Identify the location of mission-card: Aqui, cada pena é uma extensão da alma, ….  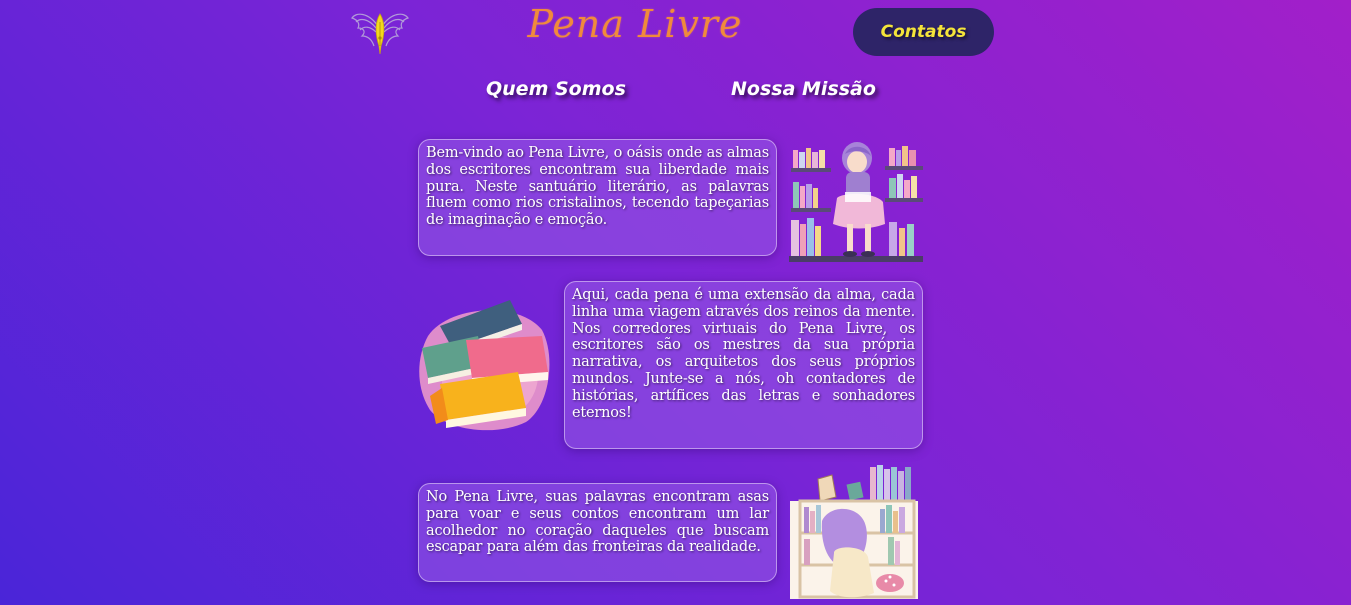
(743, 365).